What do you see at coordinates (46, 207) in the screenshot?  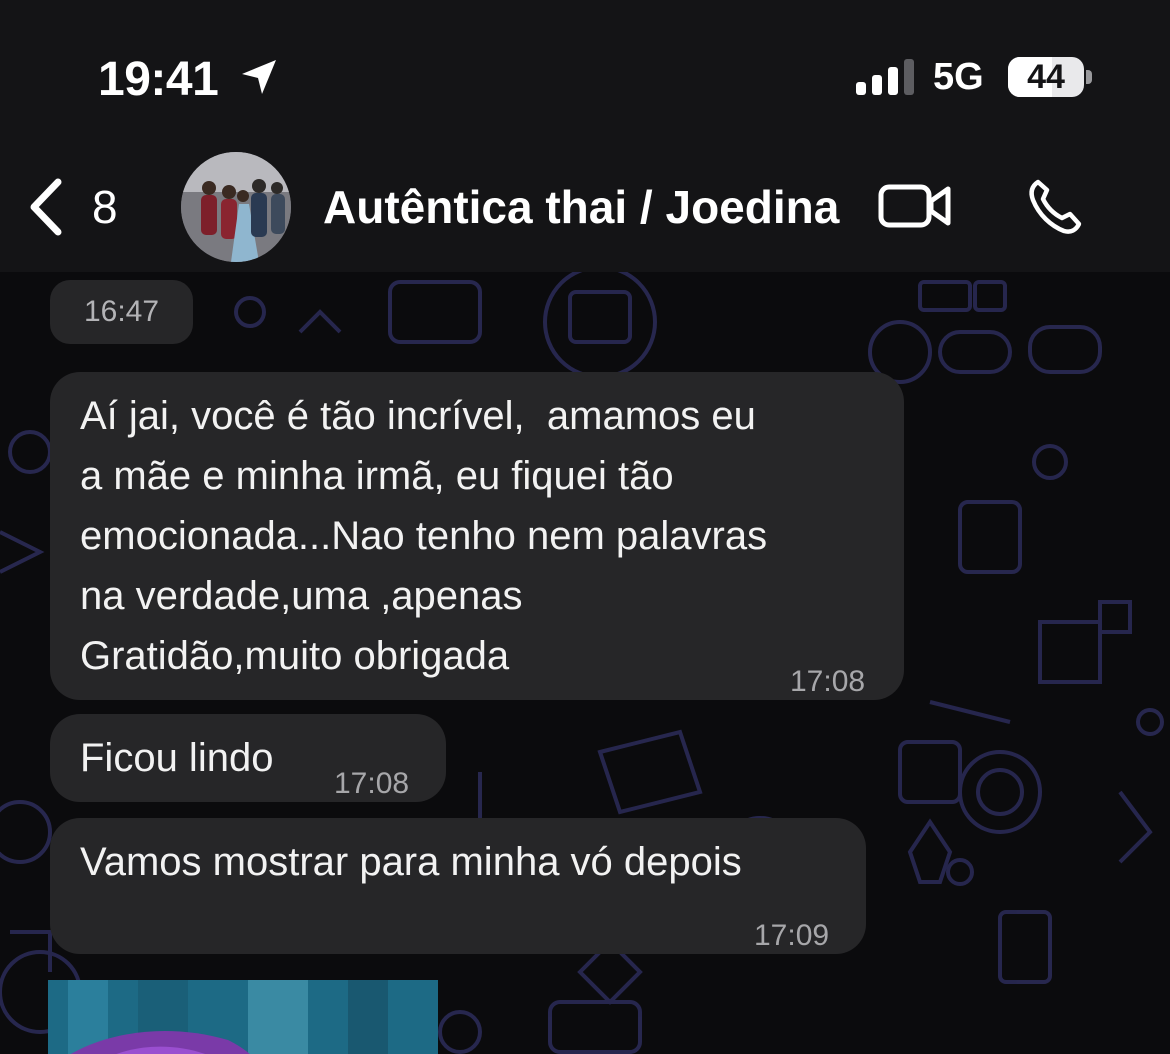 I see `chevron-left-icon` at bounding box center [46, 207].